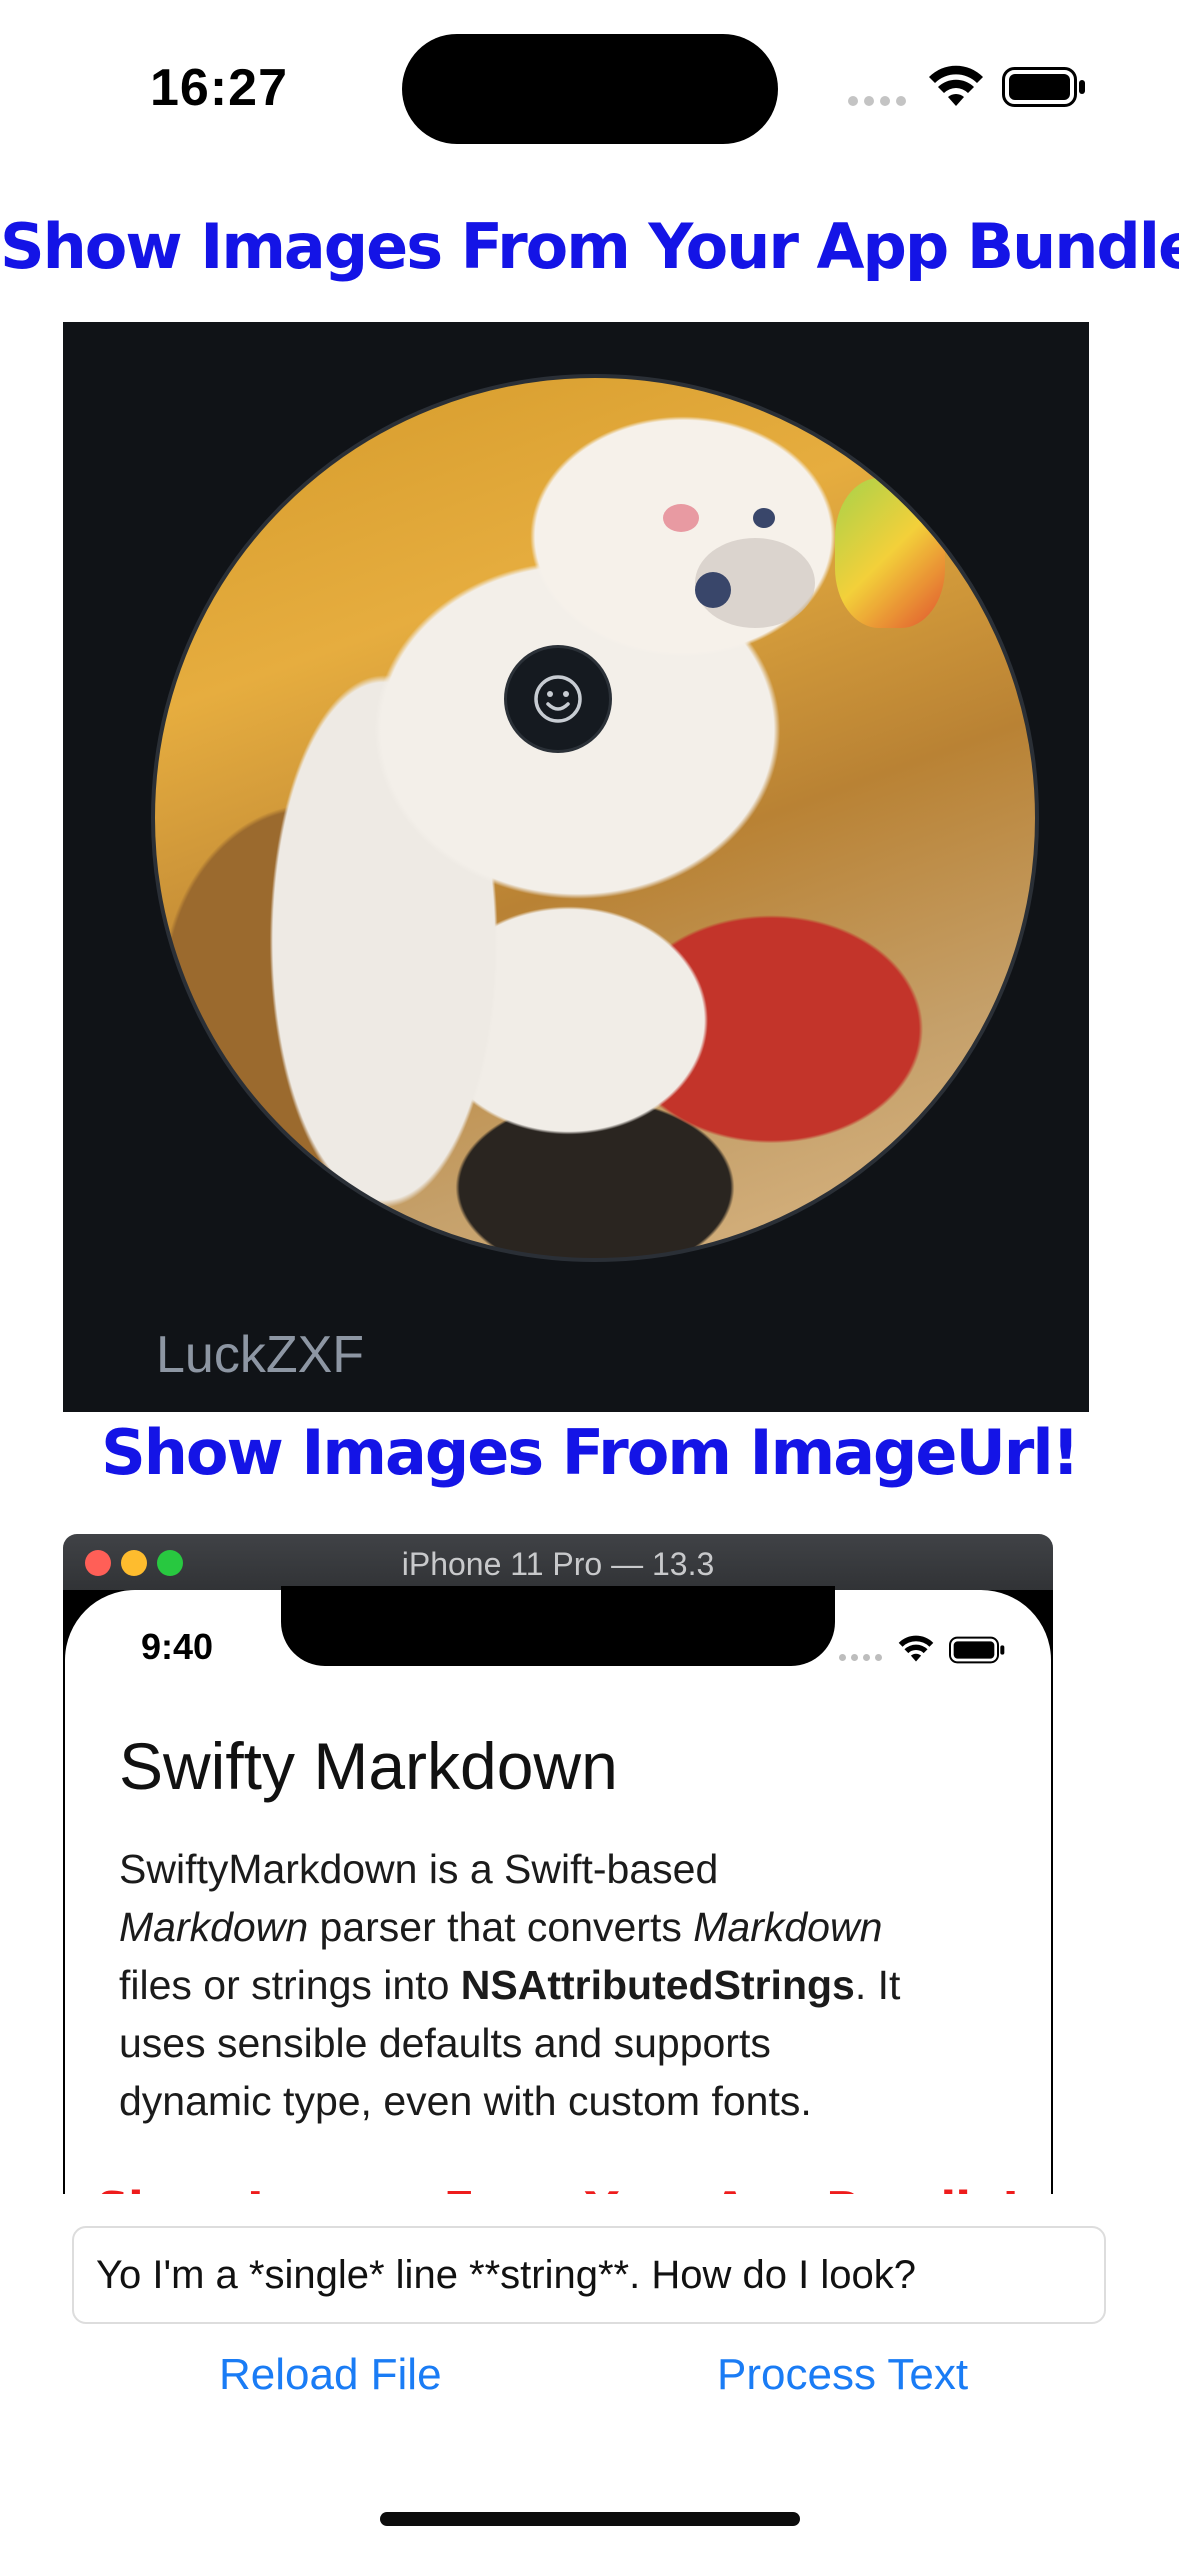 The image size is (1179, 2556). I want to click on reload-file-button: Reload File, so click(330, 2375).